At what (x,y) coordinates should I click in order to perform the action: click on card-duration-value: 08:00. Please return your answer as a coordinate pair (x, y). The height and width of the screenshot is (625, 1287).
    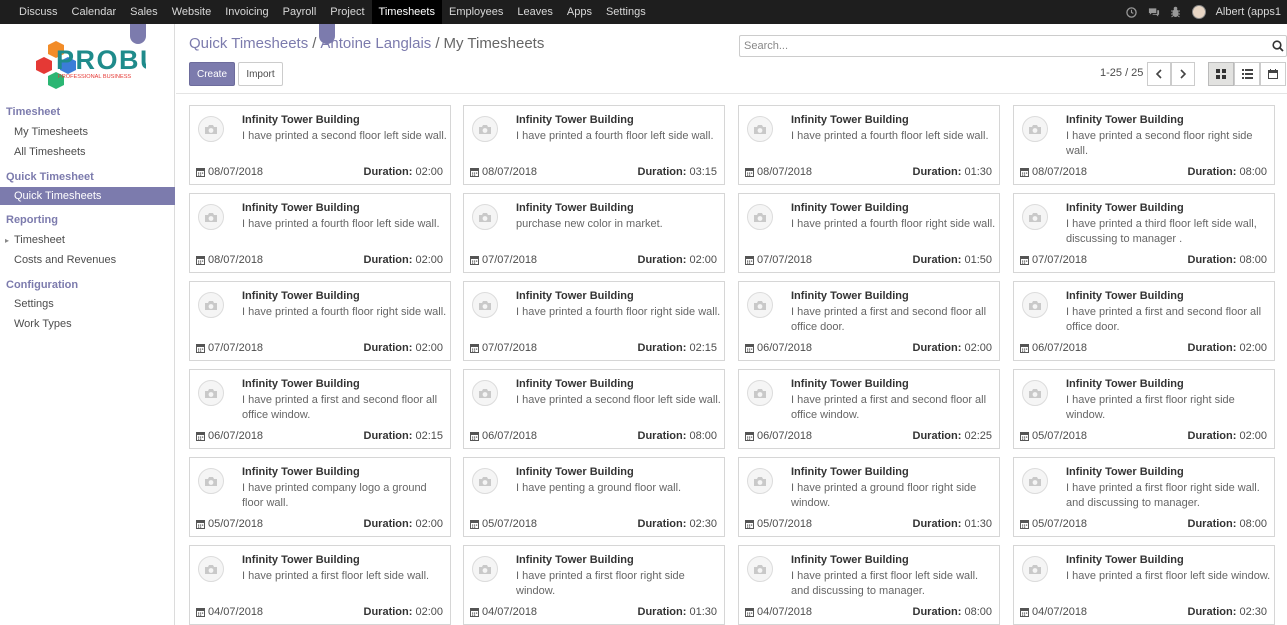
    Looking at the image, I should click on (1253, 524).